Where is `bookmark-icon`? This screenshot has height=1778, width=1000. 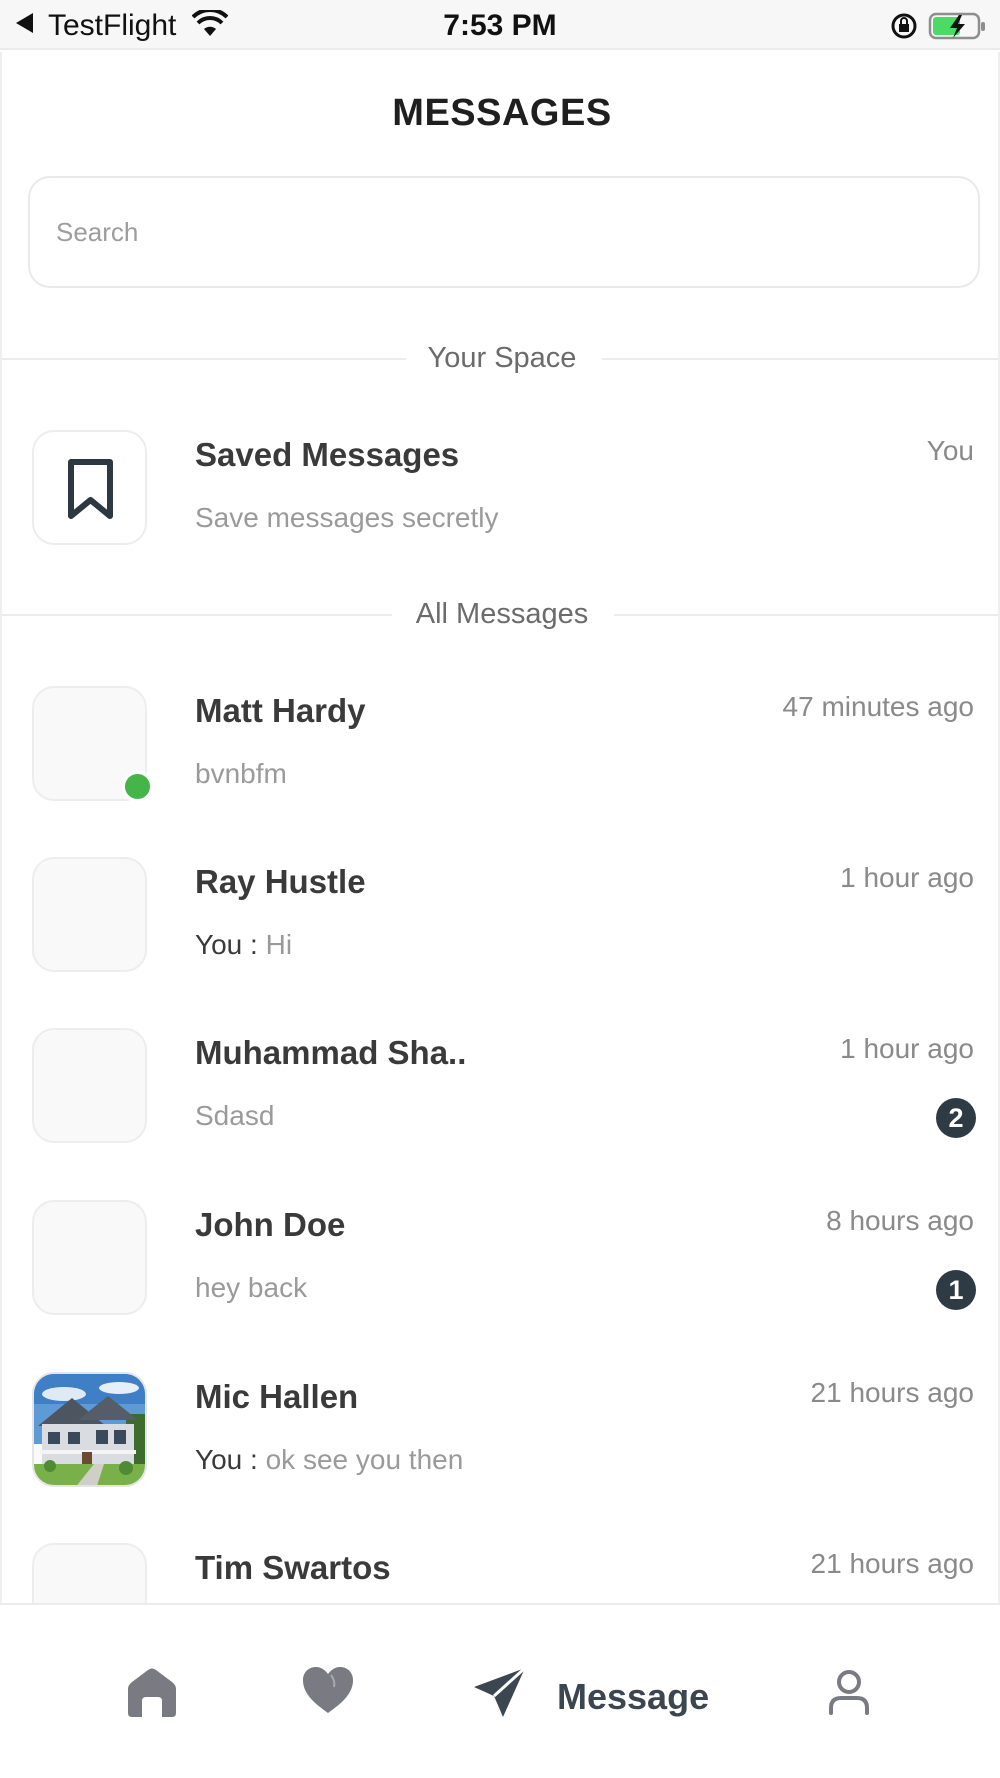 bookmark-icon is located at coordinates (90, 489).